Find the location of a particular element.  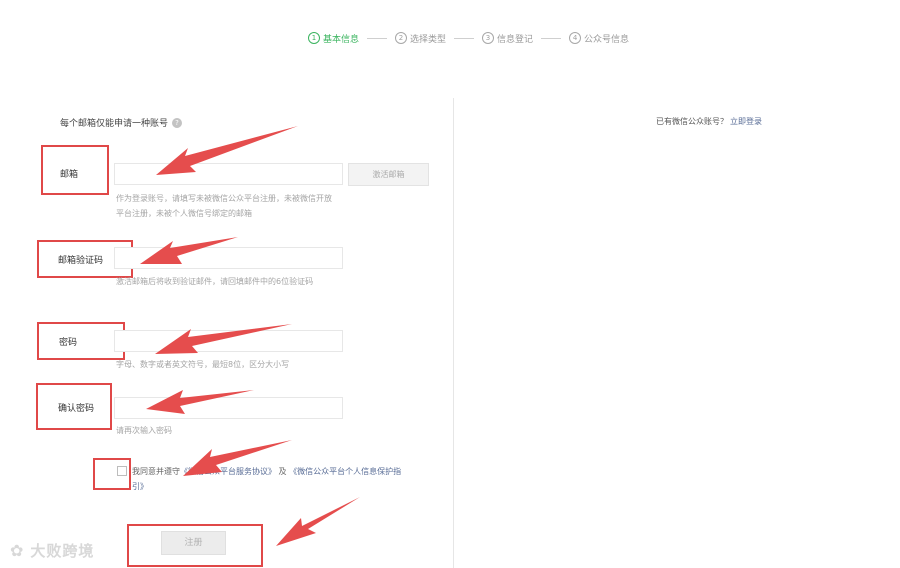

flower-icon: ✿ is located at coordinates (17, 550).